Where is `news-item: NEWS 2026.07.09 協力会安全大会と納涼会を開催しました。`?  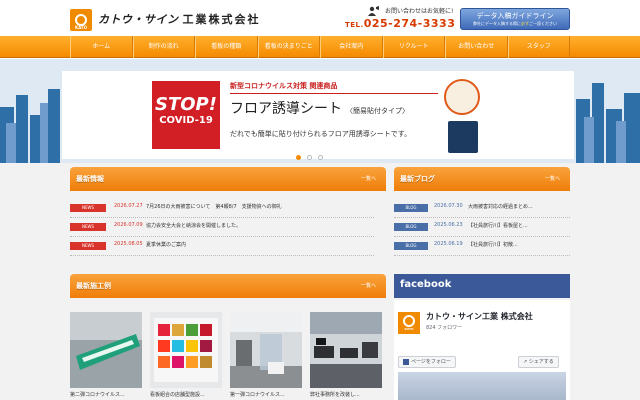
news-item: NEWS 2026.07.09 協力会安全大会と納涼会を開催しました。 is located at coordinates (222, 228).